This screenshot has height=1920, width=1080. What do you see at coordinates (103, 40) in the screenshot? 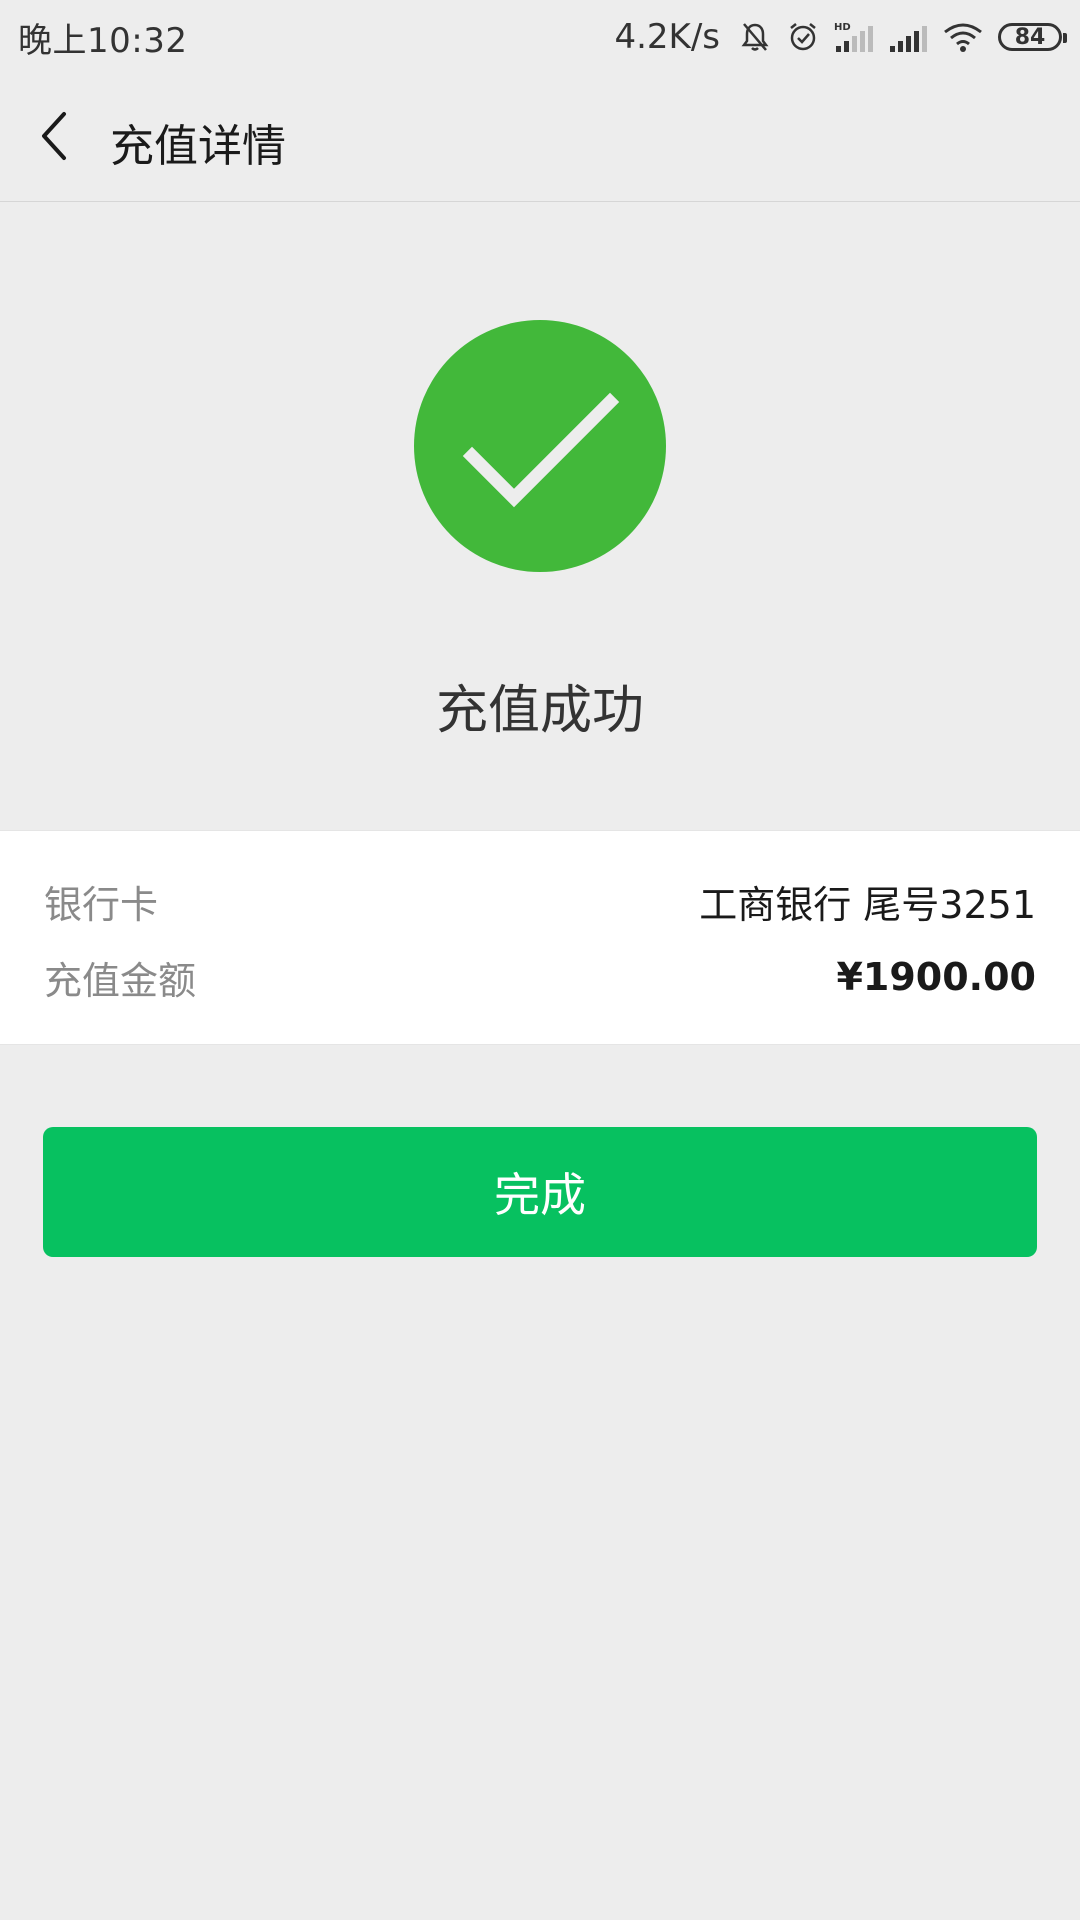
I see `status-time: 晚上10:32` at bounding box center [103, 40].